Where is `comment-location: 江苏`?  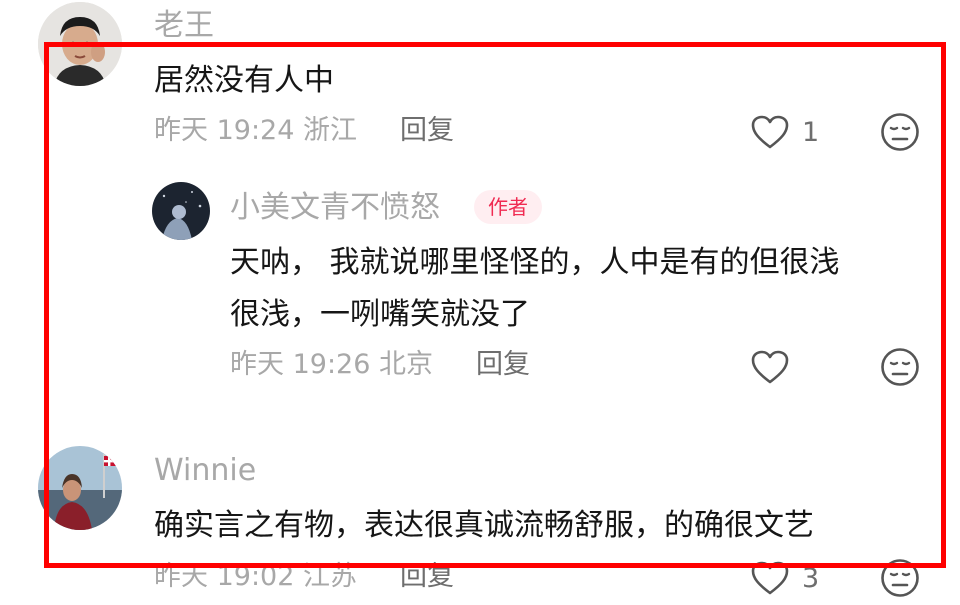 comment-location: 江苏 is located at coordinates (330, 576).